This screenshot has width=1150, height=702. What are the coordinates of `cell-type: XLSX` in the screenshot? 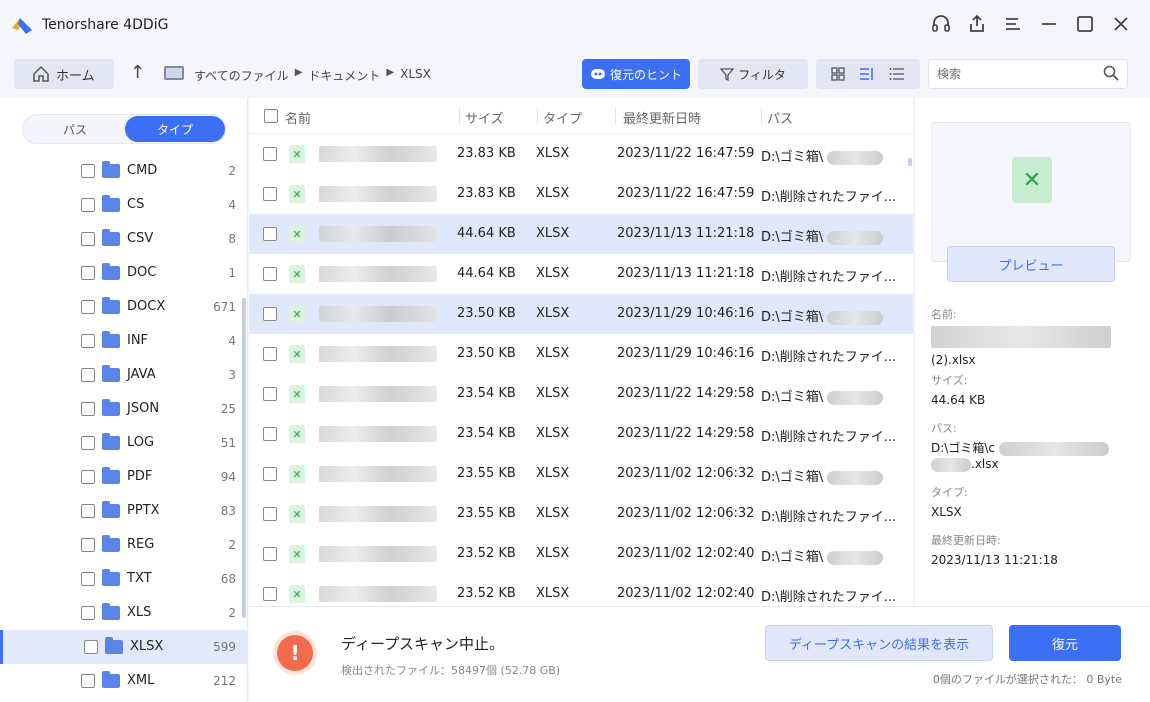 It's located at (553, 433).